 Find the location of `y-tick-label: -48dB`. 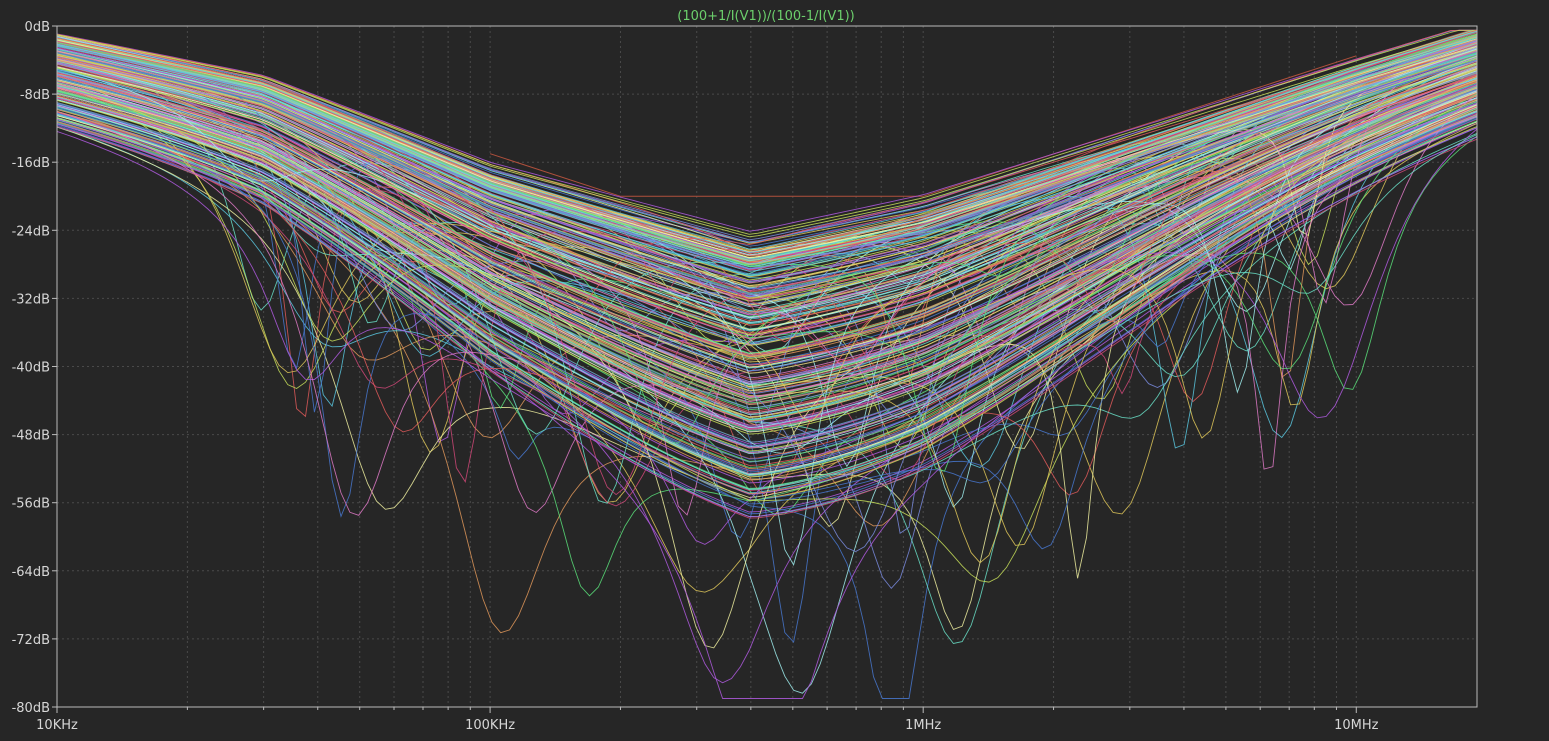

y-tick-label: -48dB is located at coordinates (31, 436).